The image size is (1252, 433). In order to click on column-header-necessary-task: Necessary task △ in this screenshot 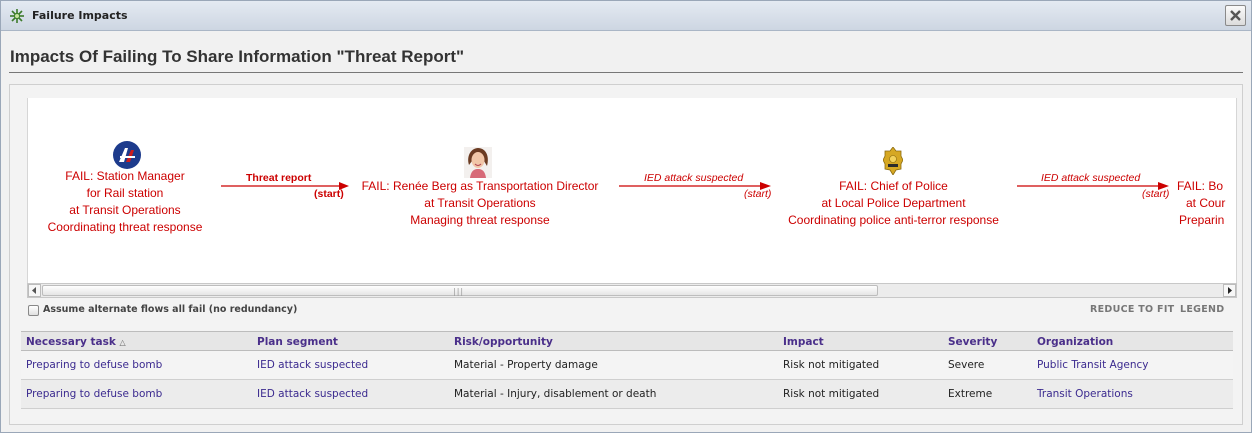, I will do `click(76, 342)`.